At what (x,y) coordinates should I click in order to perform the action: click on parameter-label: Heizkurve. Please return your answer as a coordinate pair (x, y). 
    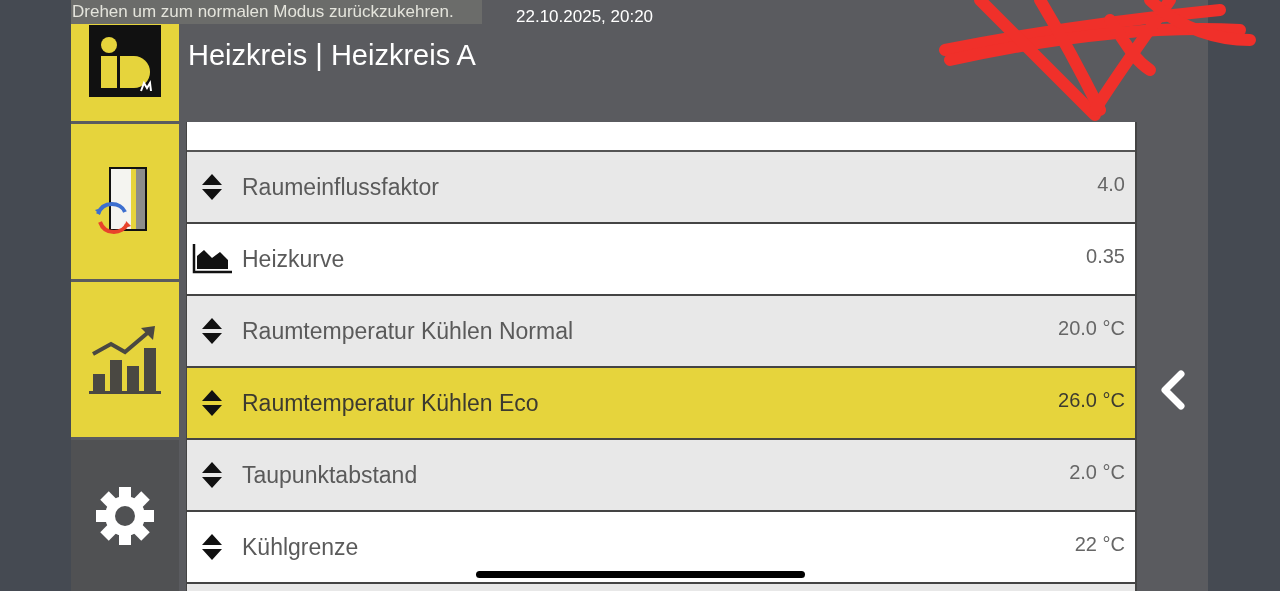
    Looking at the image, I should click on (294, 259).